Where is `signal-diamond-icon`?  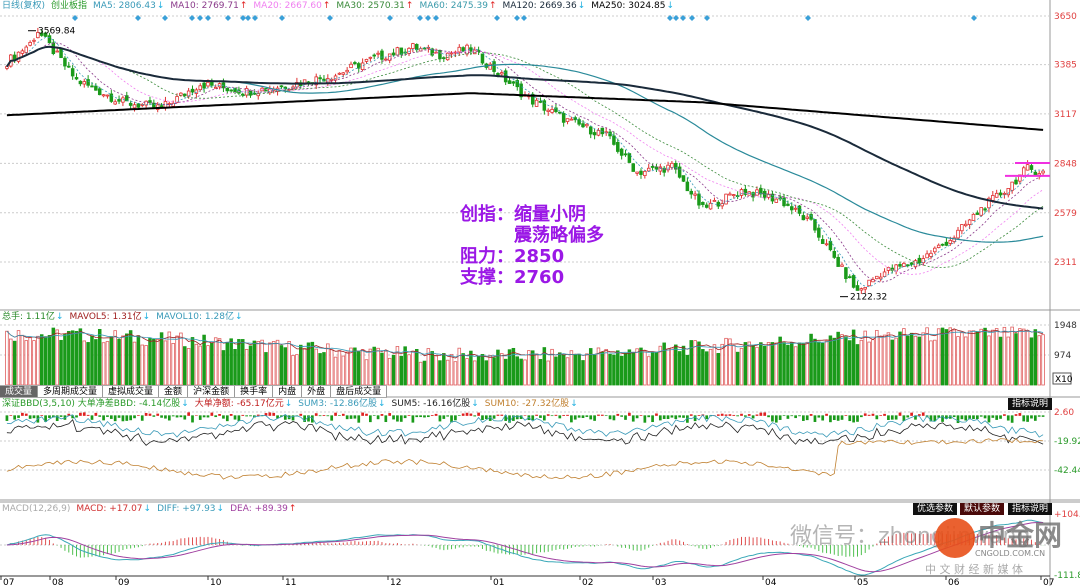 signal-diamond-icon is located at coordinates (517, 18).